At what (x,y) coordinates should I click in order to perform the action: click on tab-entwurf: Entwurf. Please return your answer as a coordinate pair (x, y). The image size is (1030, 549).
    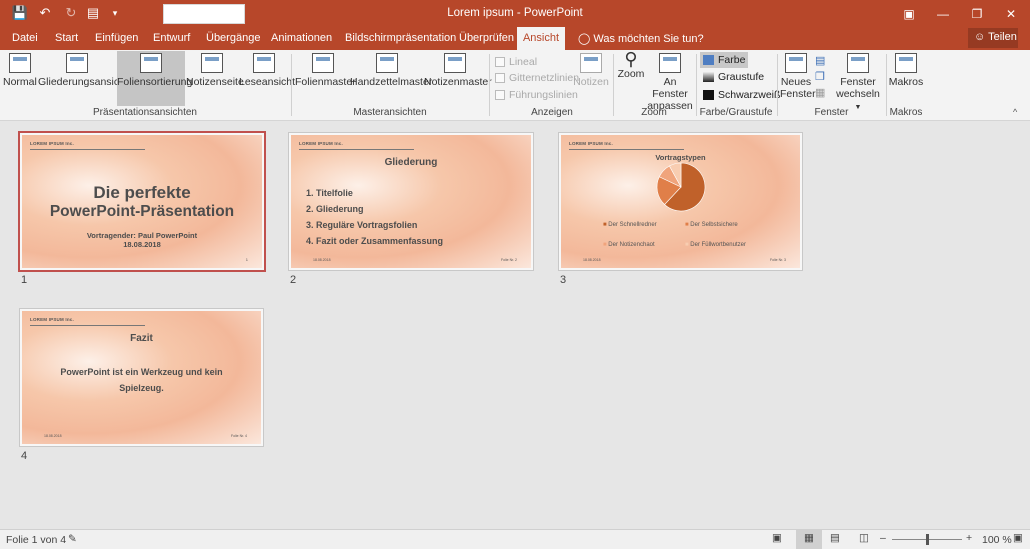
    Looking at the image, I should click on (171, 38).